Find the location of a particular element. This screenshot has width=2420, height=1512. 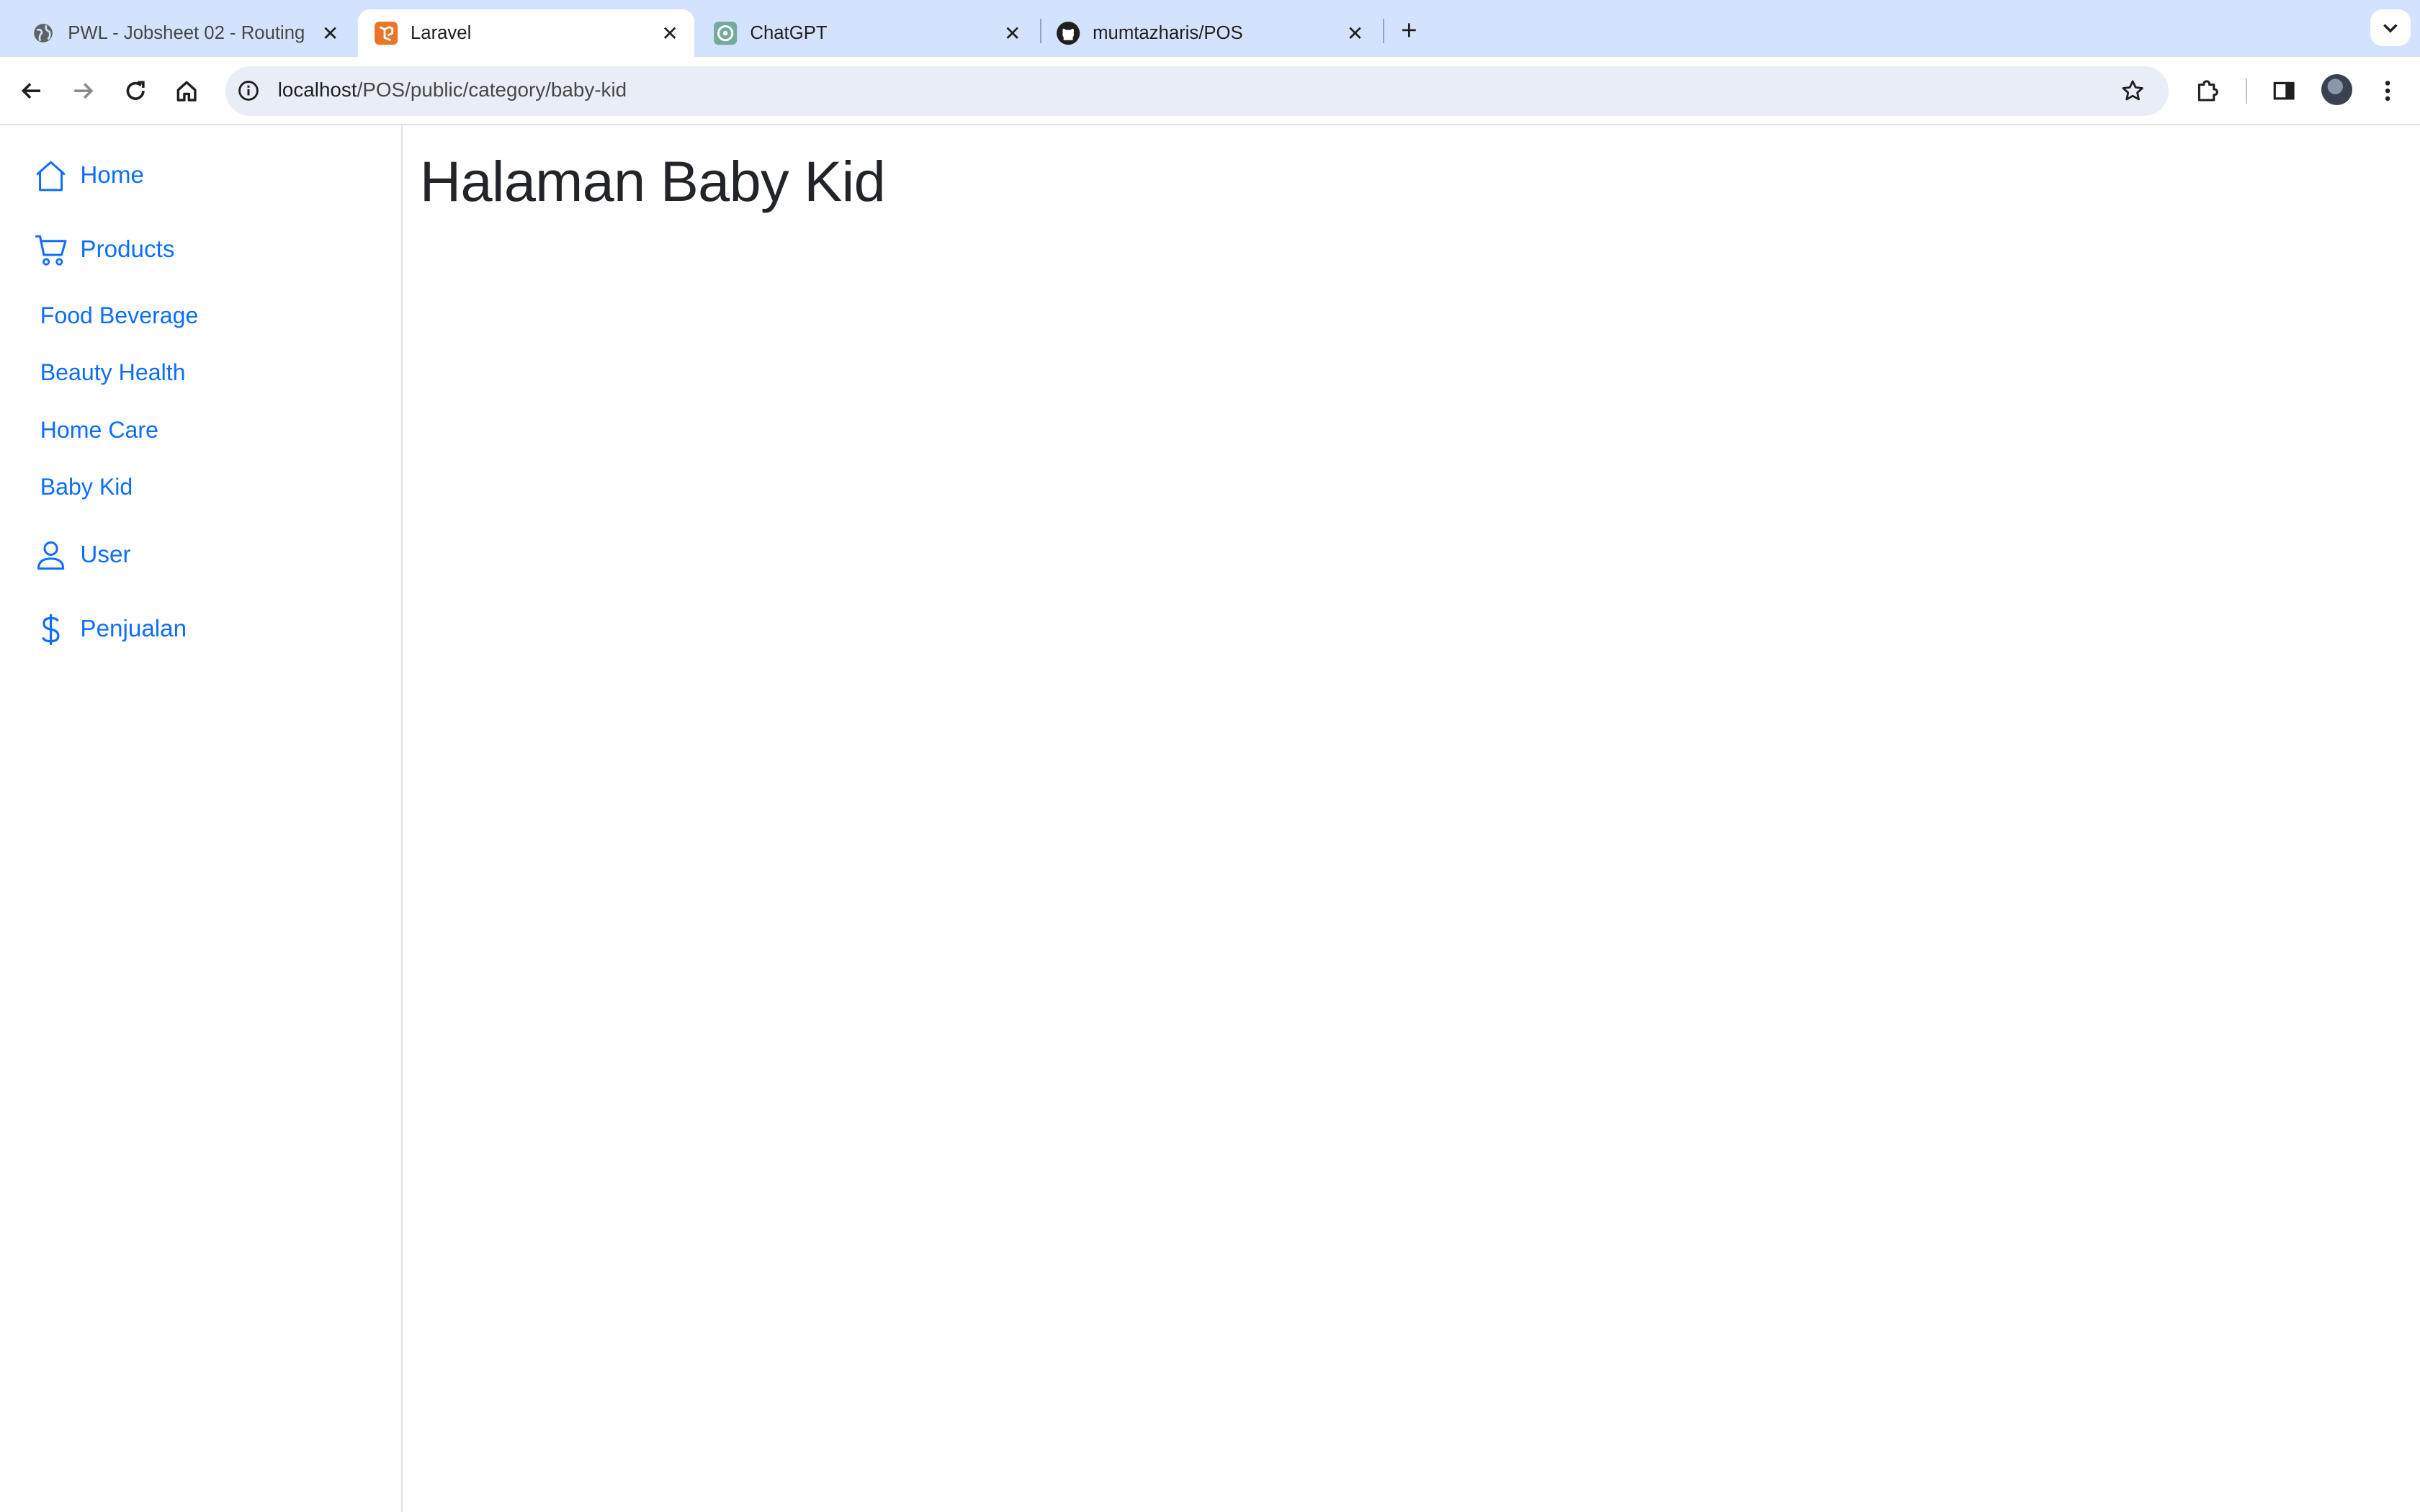

bookmark-star-icon is located at coordinates (2133, 91).